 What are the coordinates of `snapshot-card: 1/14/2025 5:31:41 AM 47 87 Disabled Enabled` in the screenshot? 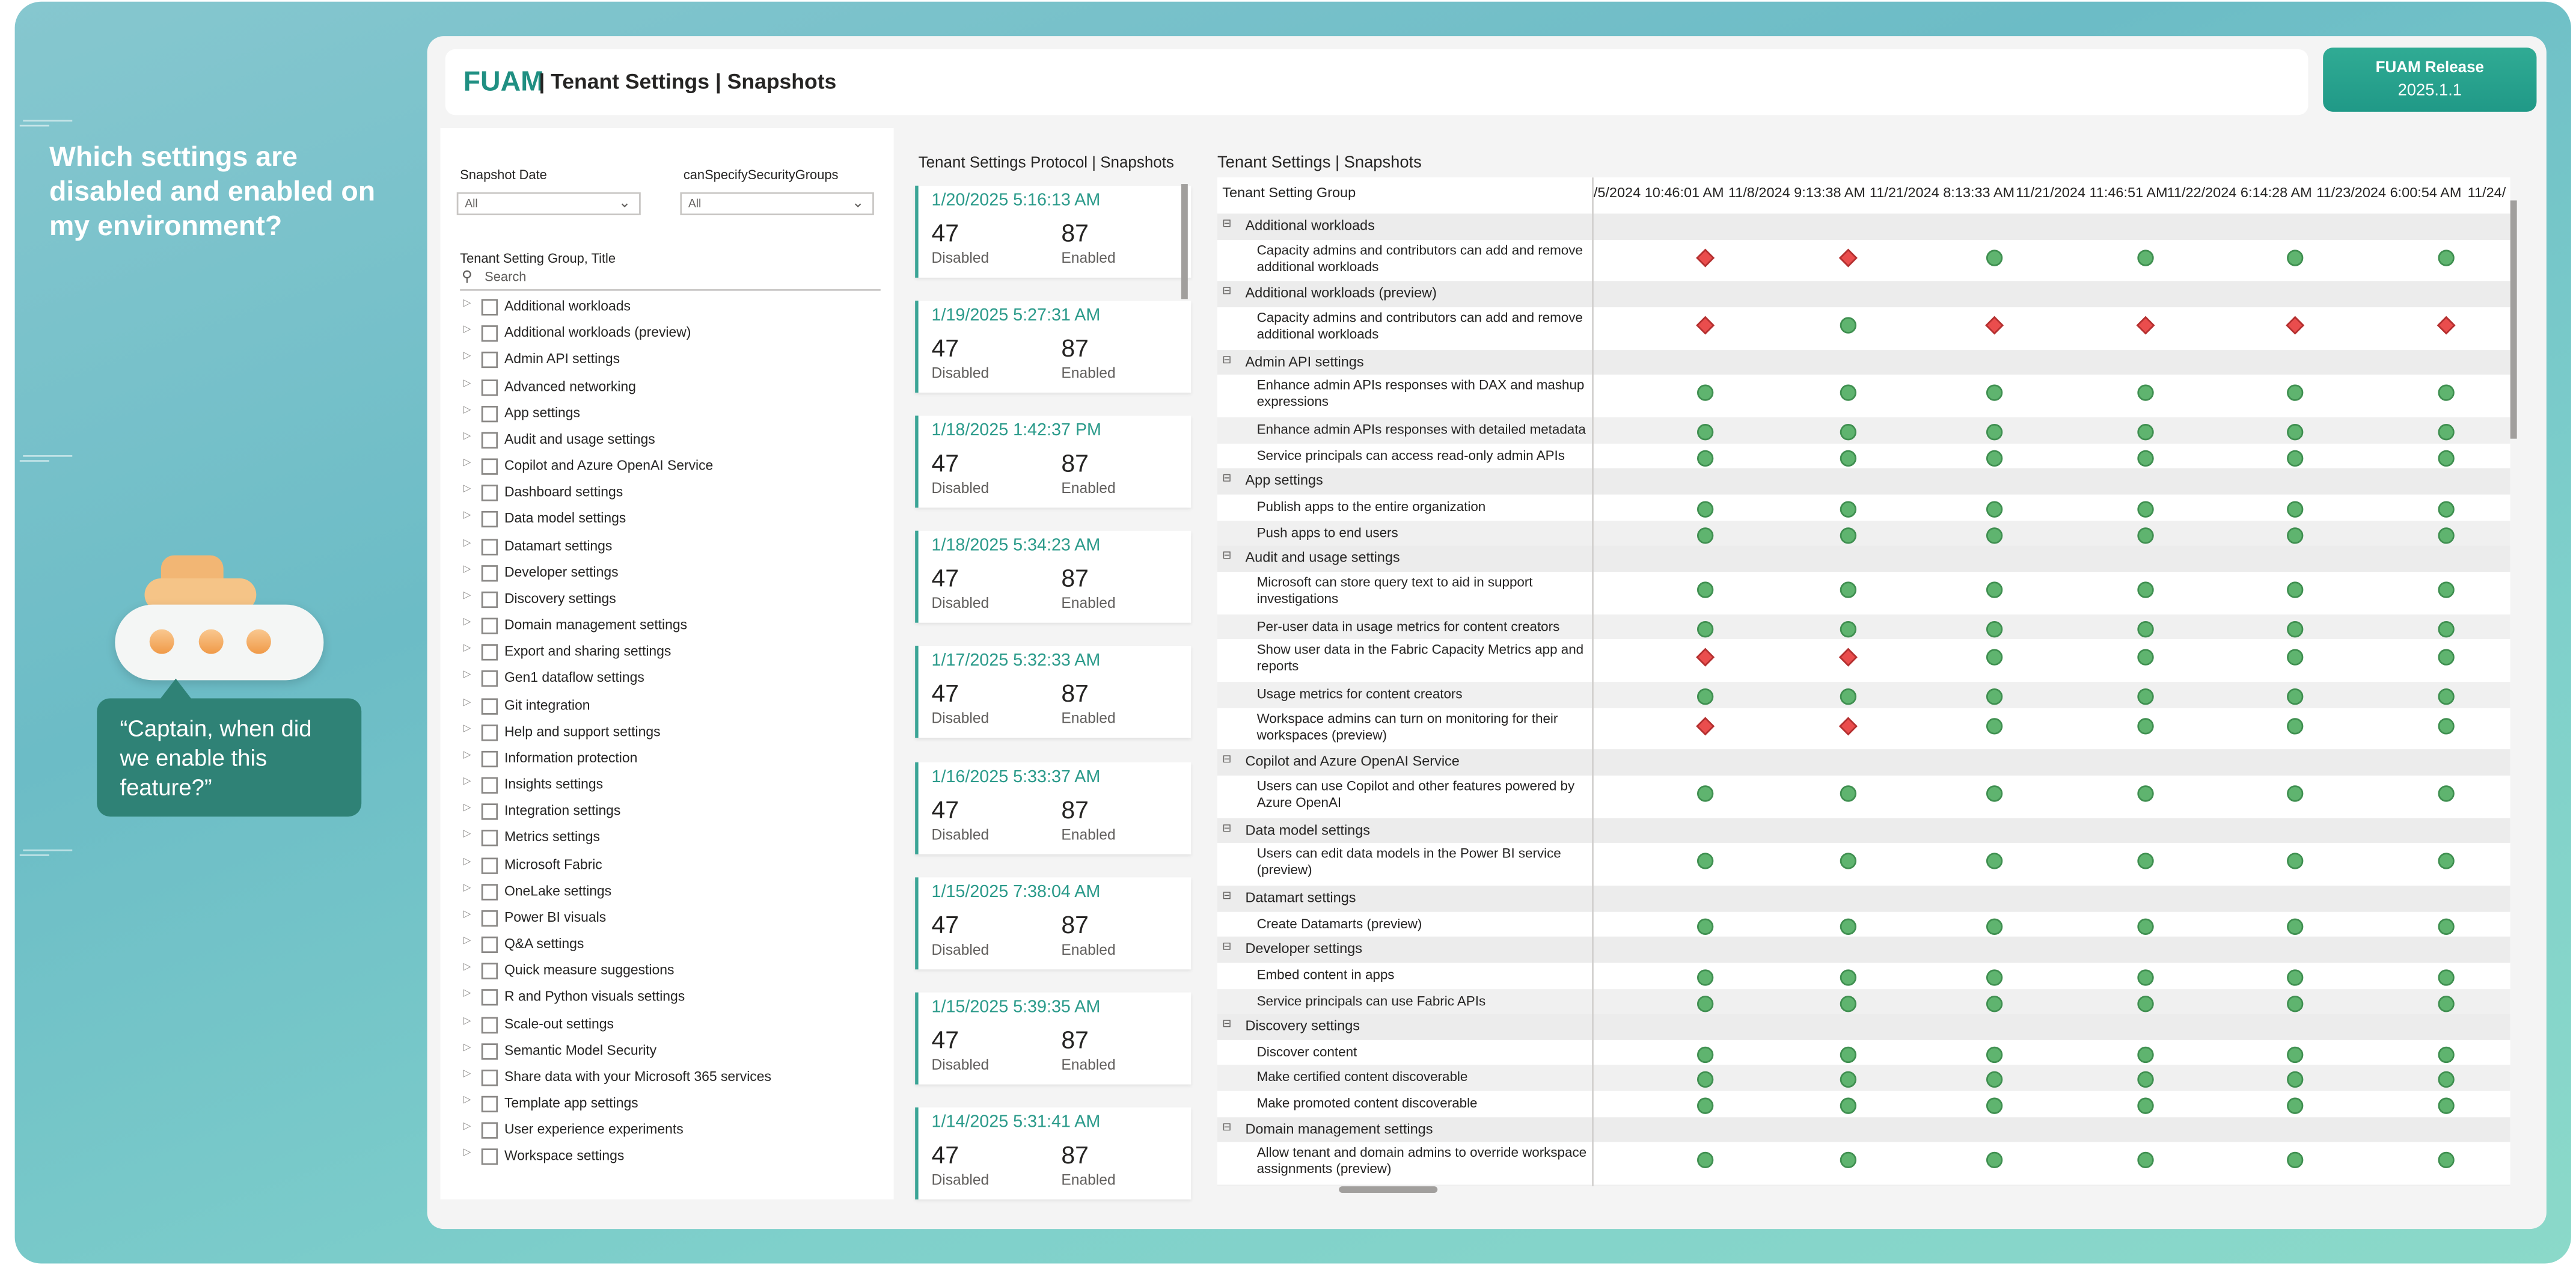 It's located at (1053, 1153).